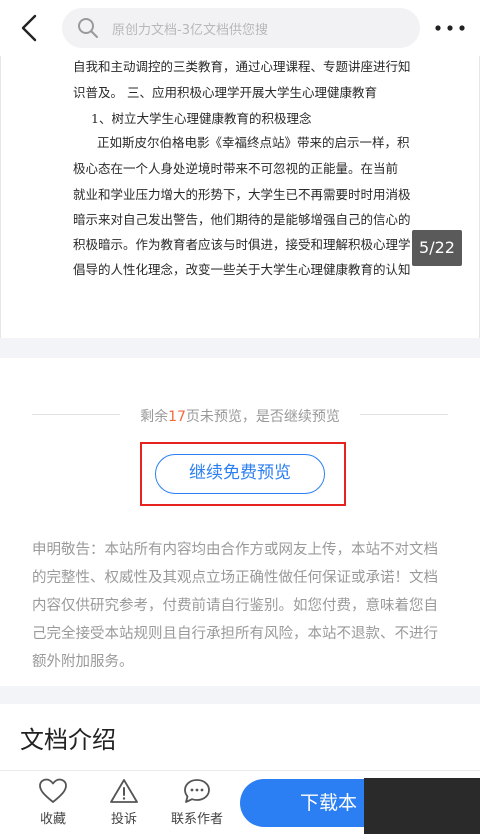 This screenshot has width=480, height=834. Describe the element at coordinates (123, 819) in the screenshot. I see `report-label: 投诉` at that location.